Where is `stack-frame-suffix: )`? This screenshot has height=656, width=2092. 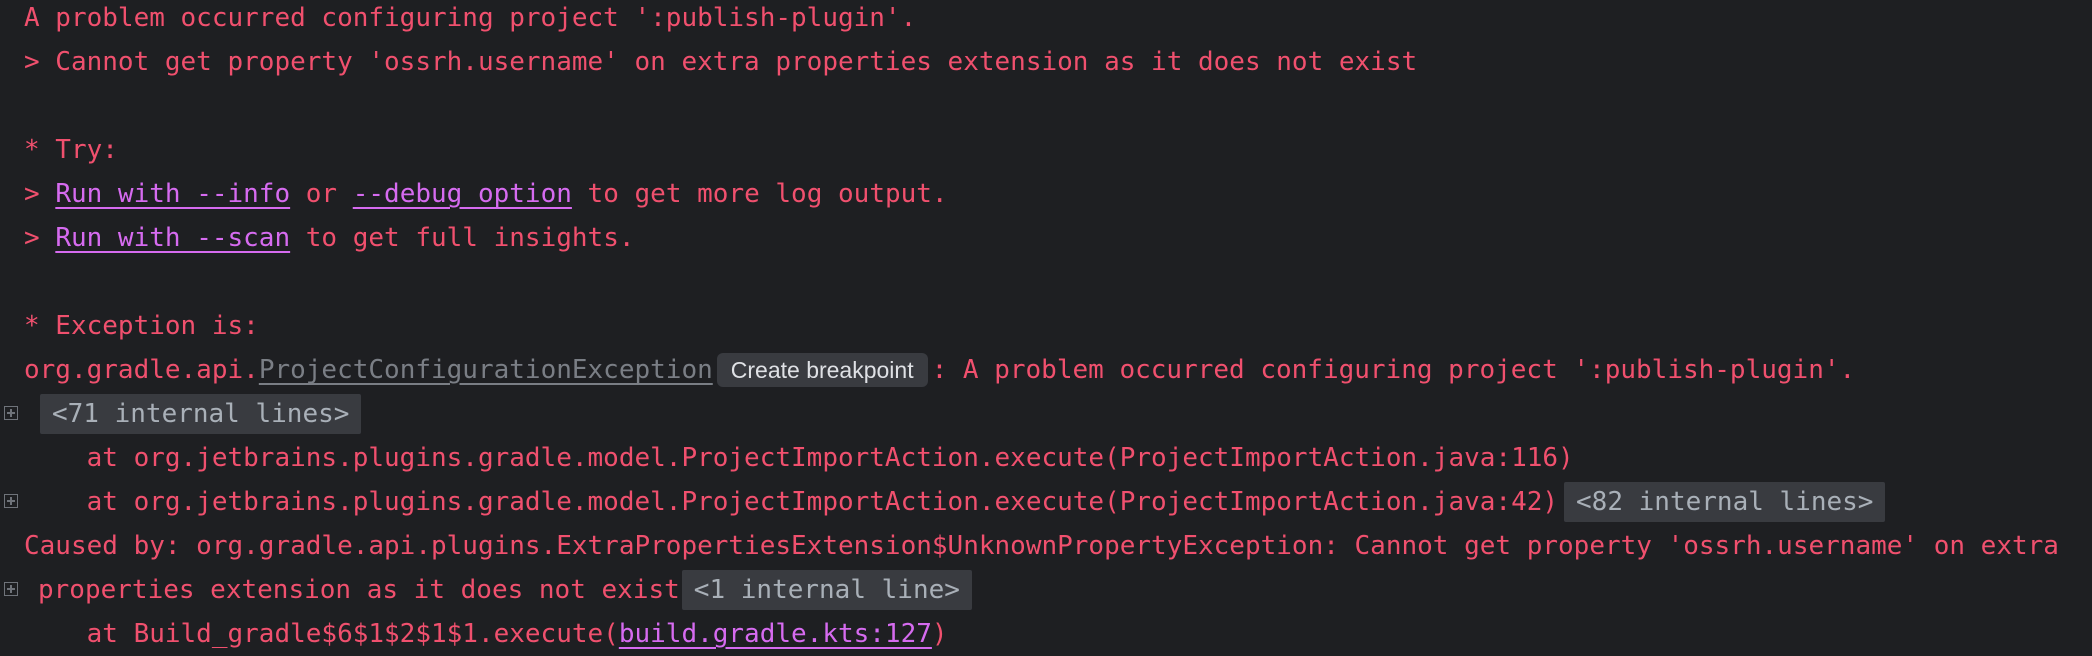
stack-frame-suffix: ) is located at coordinates (939, 634).